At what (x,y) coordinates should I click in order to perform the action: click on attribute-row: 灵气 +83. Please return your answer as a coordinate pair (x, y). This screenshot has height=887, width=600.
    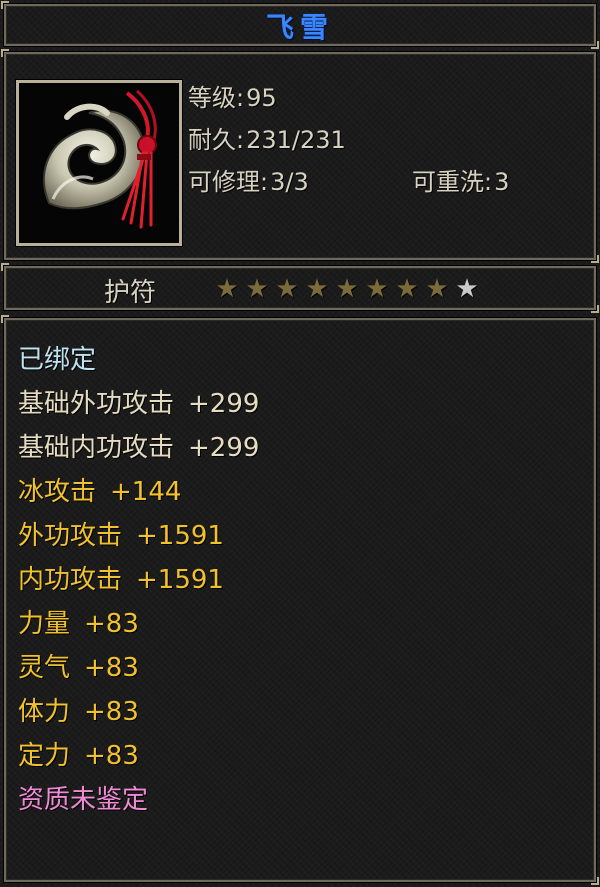
    Looking at the image, I should click on (138, 672).